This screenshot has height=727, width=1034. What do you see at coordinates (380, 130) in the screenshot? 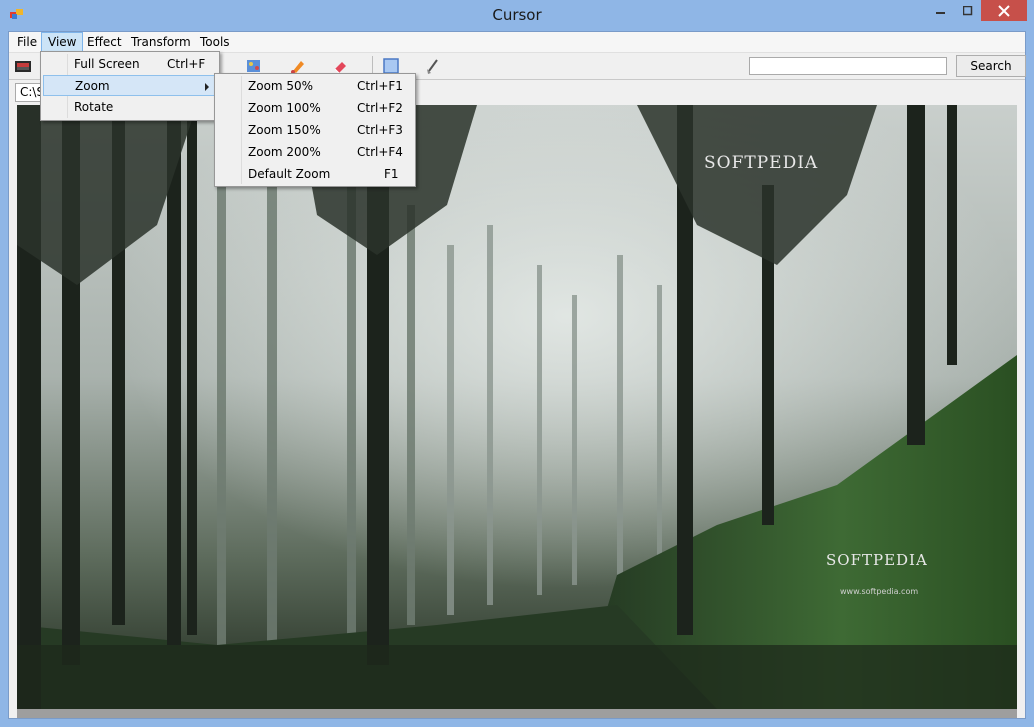
I see `menu-item-shortcut: Ctrl+F3` at bounding box center [380, 130].